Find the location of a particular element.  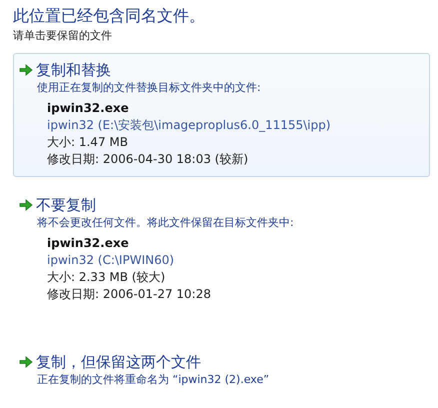

file-modified: 修改日期: 2006-04-30 18:03 (较新) is located at coordinates (148, 159).